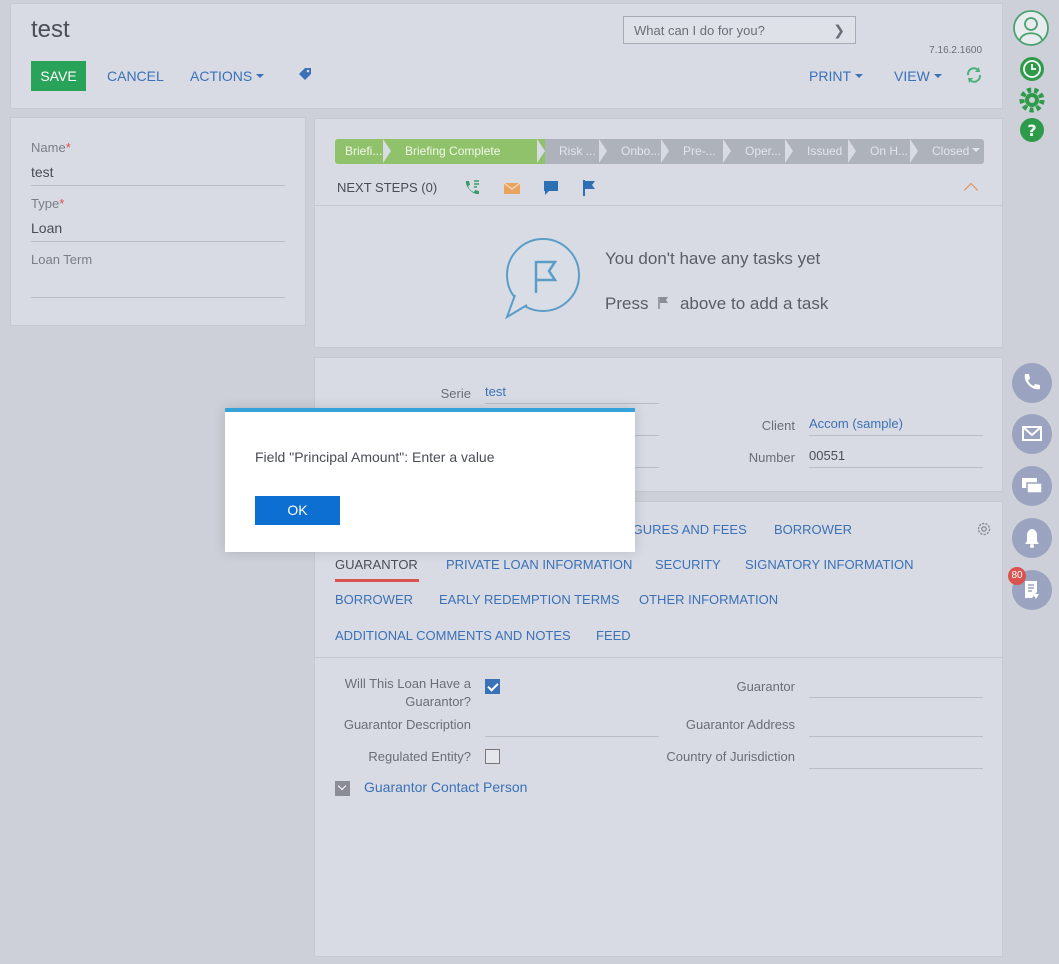 This screenshot has height=964, width=1059. Describe the element at coordinates (158, 287) in the screenshot. I see `loan-term-field` at that location.